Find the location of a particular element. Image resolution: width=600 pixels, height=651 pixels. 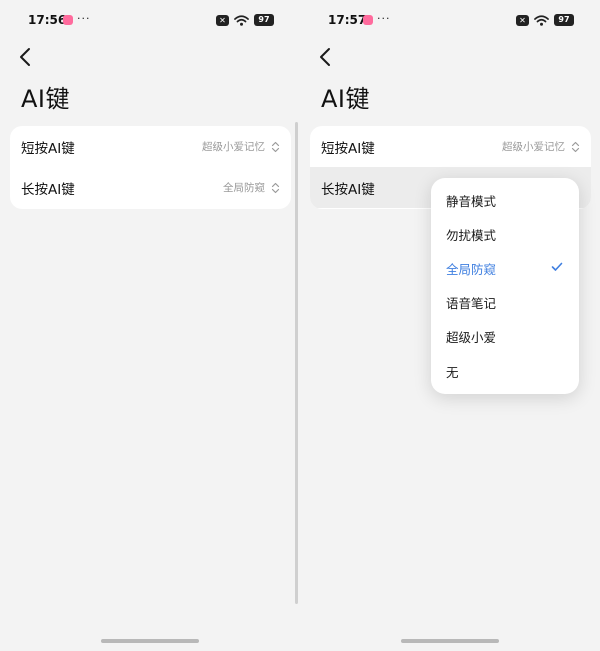

status-bar: 17:57 ··· ✕ 97 is located at coordinates (450, 20).